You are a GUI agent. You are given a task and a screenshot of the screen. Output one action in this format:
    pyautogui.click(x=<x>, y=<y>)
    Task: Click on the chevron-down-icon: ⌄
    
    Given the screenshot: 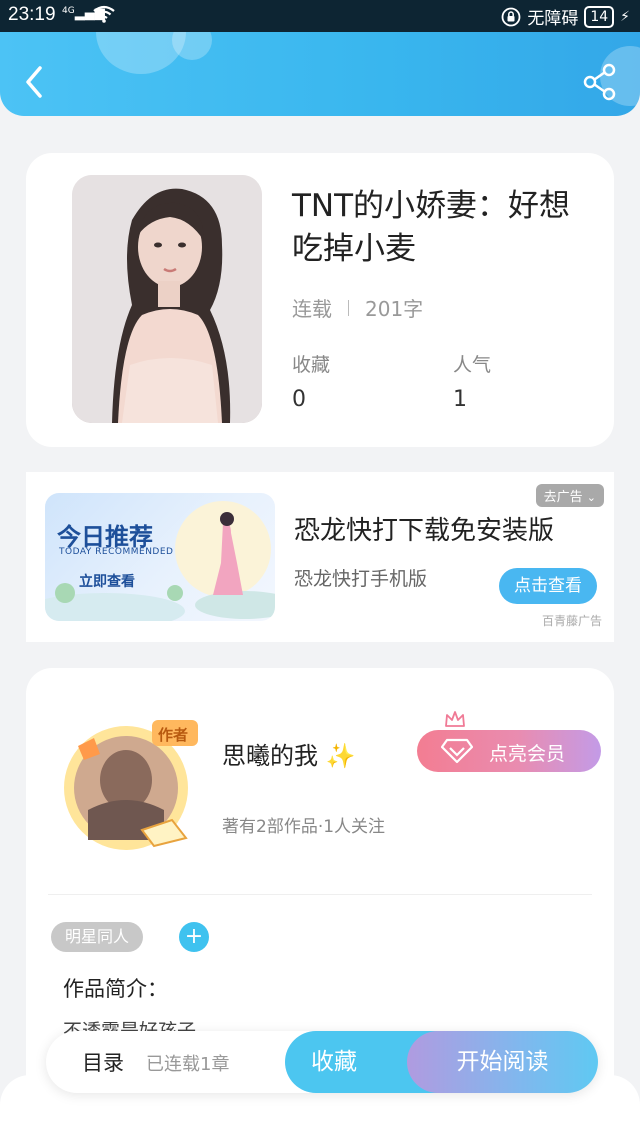 What is the action you would take?
    pyautogui.click(x=591, y=497)
    